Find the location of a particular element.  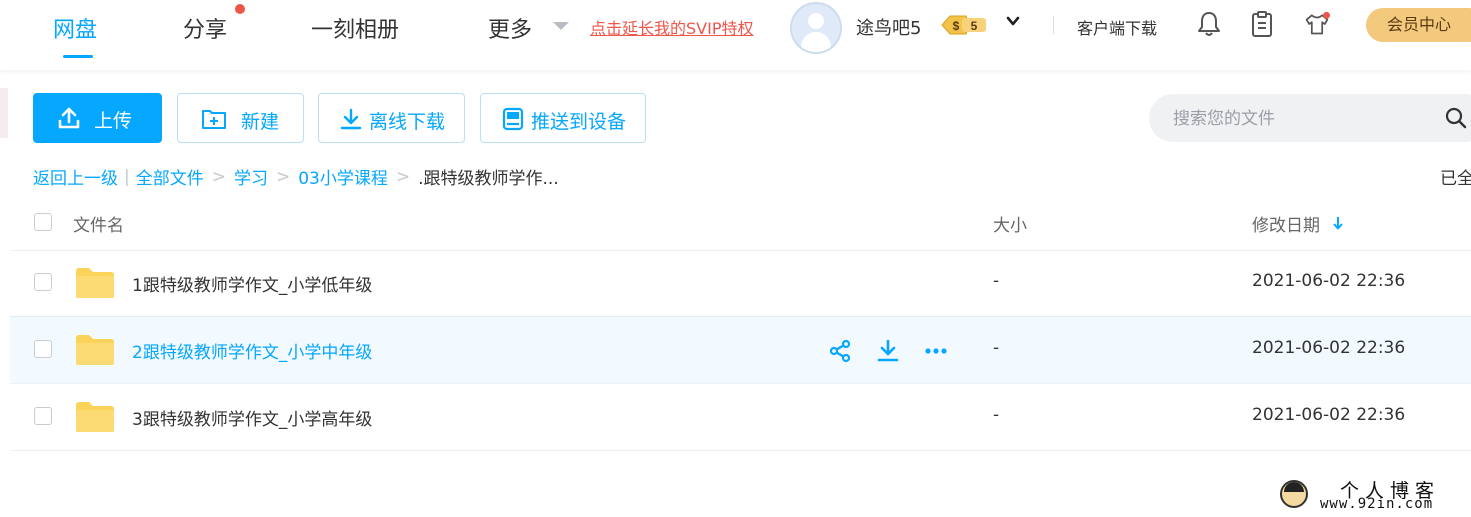

notification-dot is located at coordinates (240, 9).